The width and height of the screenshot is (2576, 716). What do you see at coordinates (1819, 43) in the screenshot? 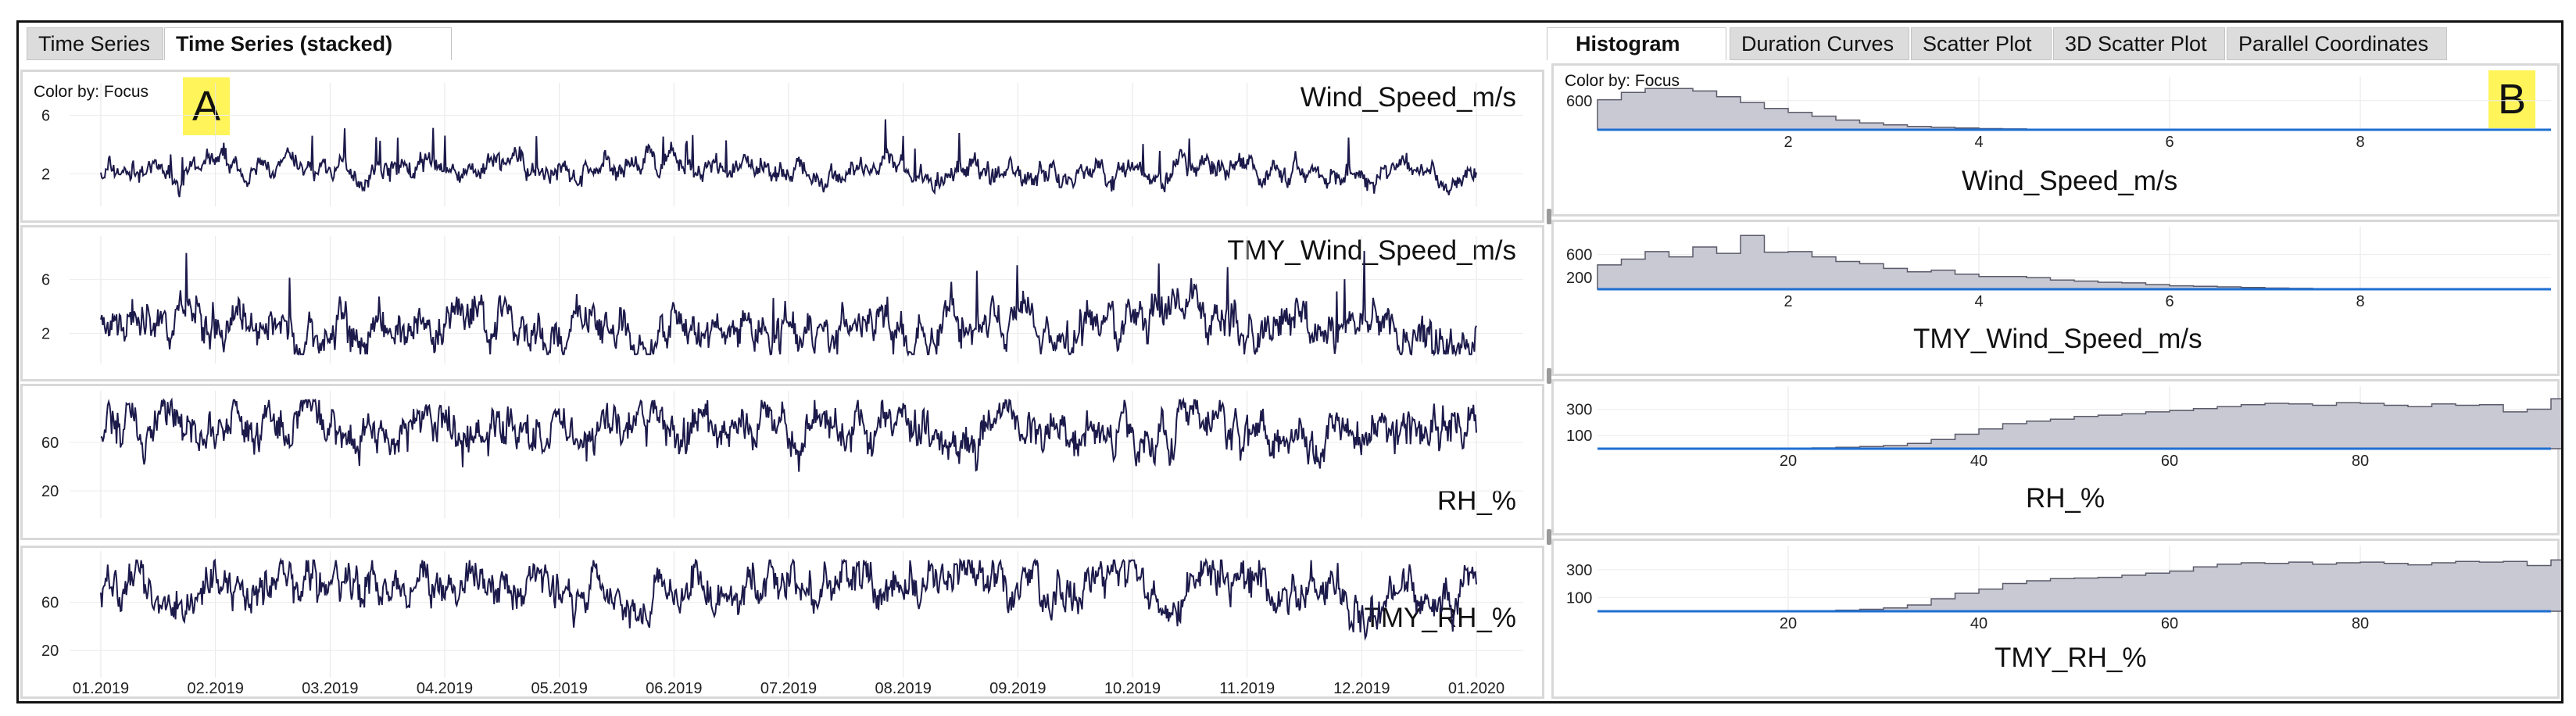
I see `tab-duration-curves: Duration Curves` at bounding box center [1819, 43].